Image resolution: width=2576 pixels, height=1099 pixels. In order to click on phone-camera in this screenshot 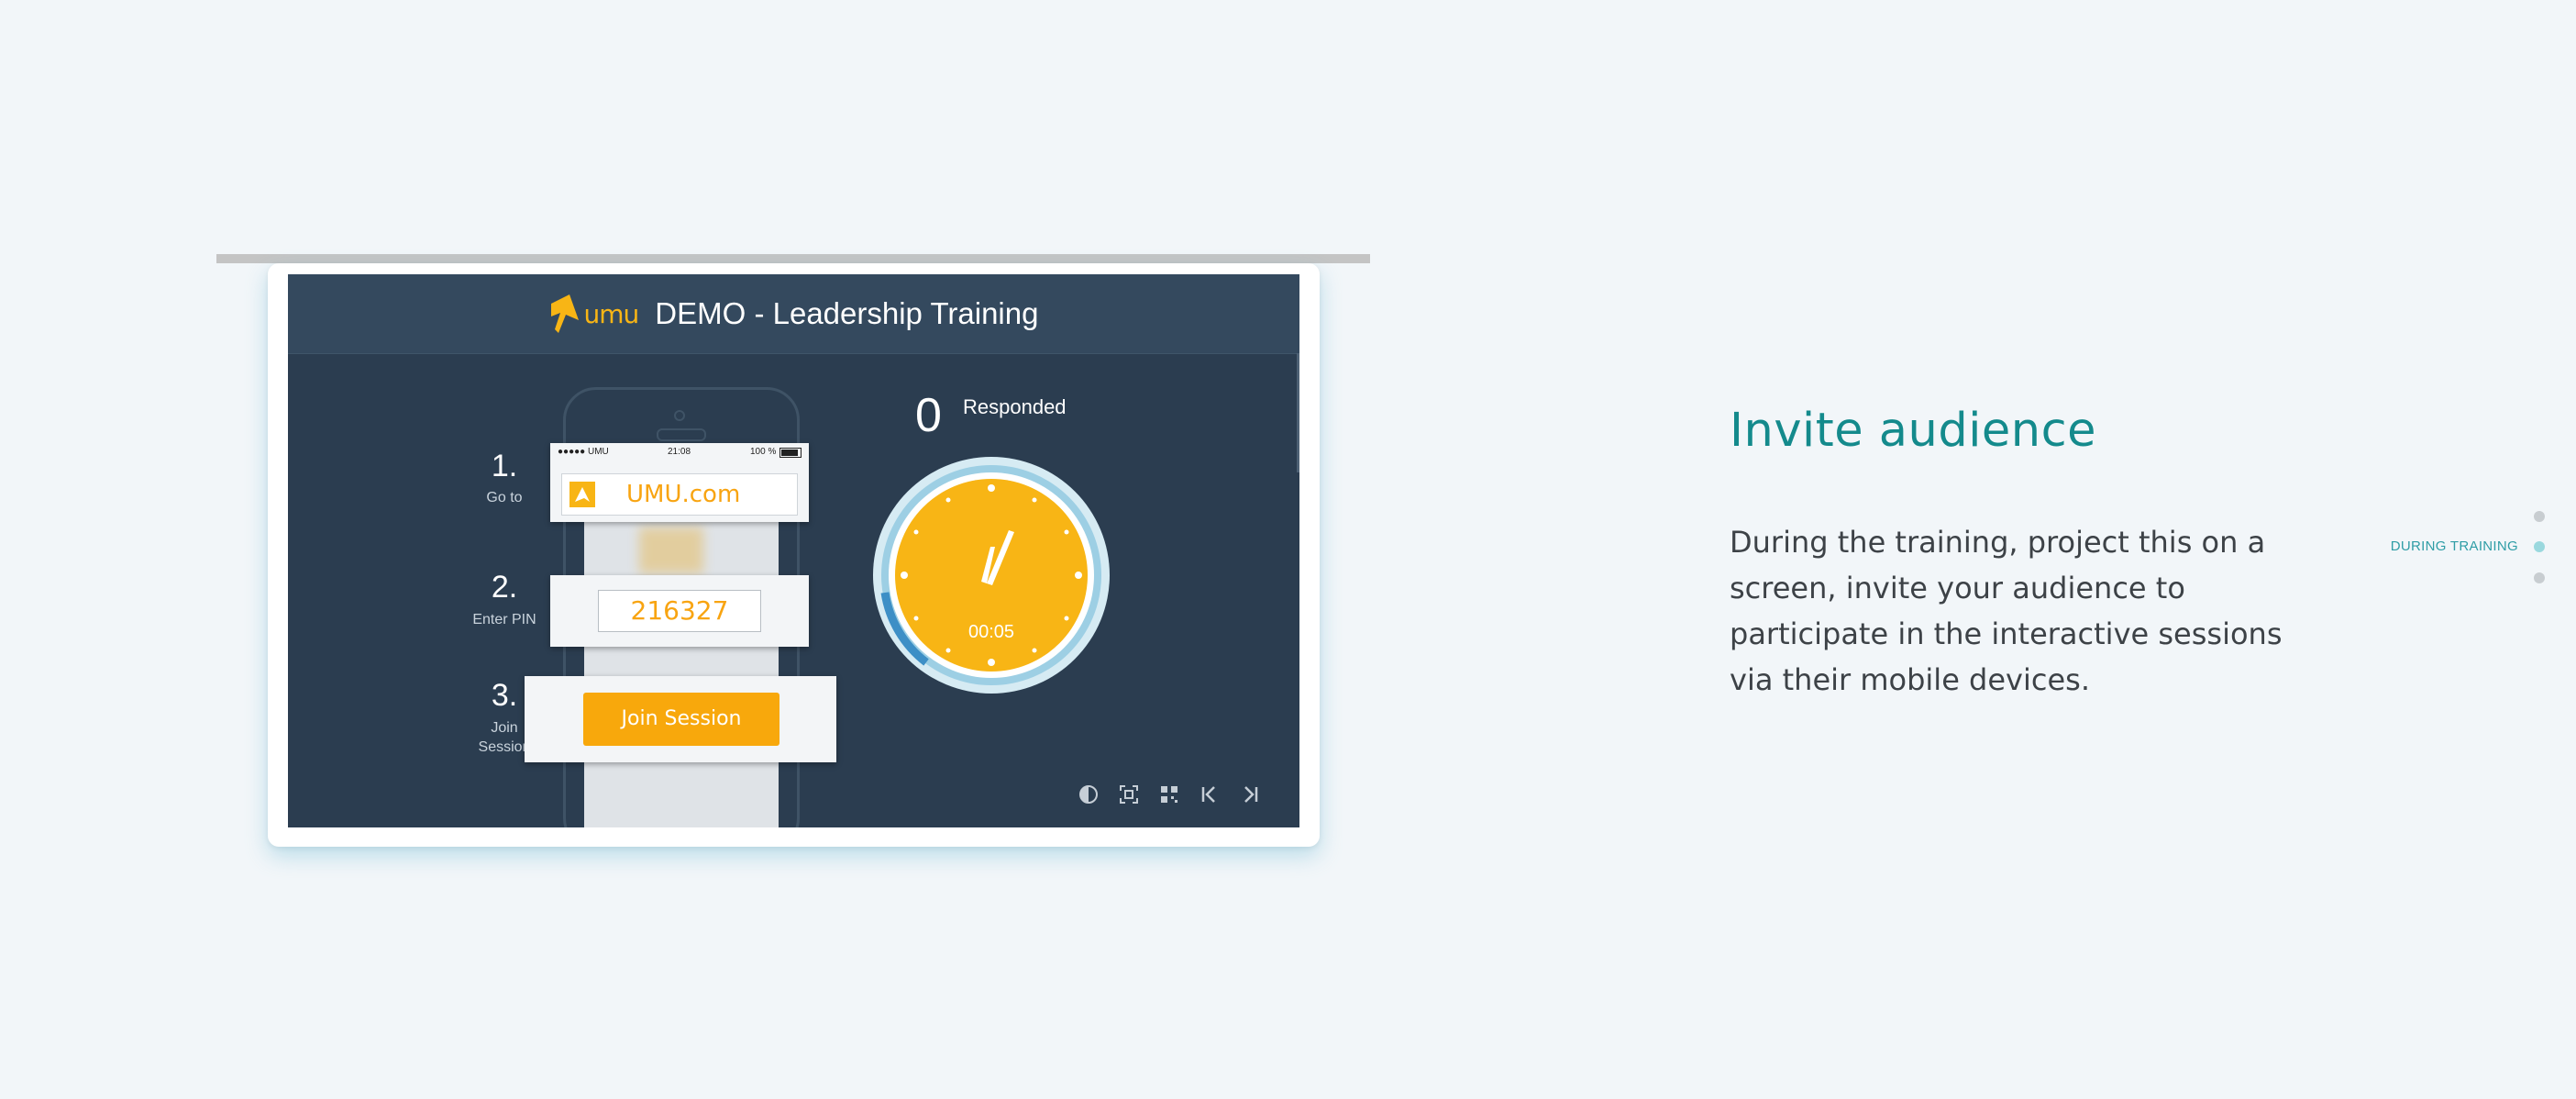, I will do `click(679, 415)`.